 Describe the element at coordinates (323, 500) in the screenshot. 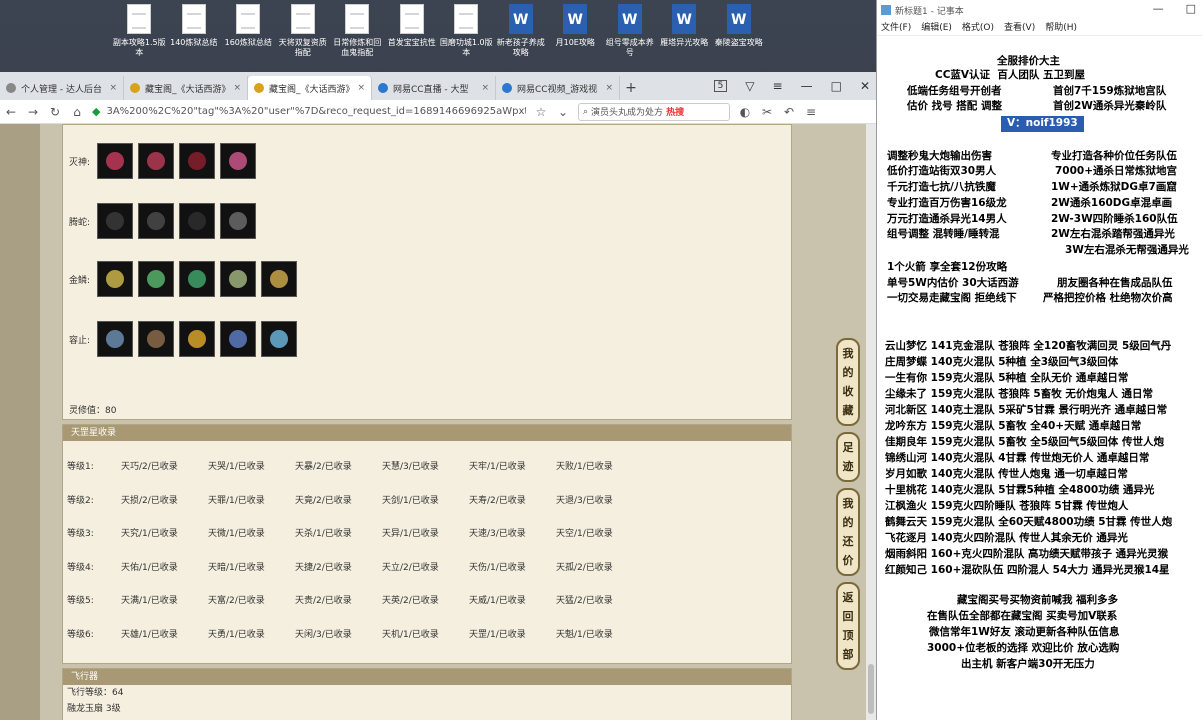

I see `collection-cell: 天竟/2/已收录` at that location.